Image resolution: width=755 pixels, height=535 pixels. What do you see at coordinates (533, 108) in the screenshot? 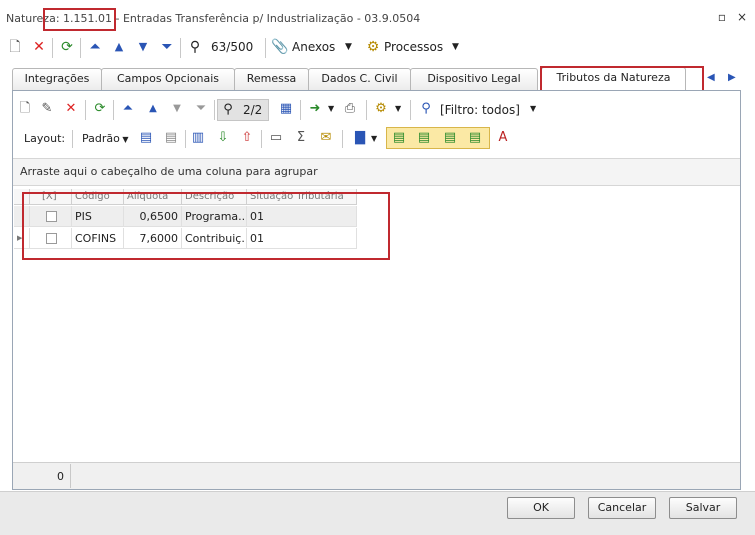
I see `filter-dropdown-icon: ▼` at bounding box center [533, 108].